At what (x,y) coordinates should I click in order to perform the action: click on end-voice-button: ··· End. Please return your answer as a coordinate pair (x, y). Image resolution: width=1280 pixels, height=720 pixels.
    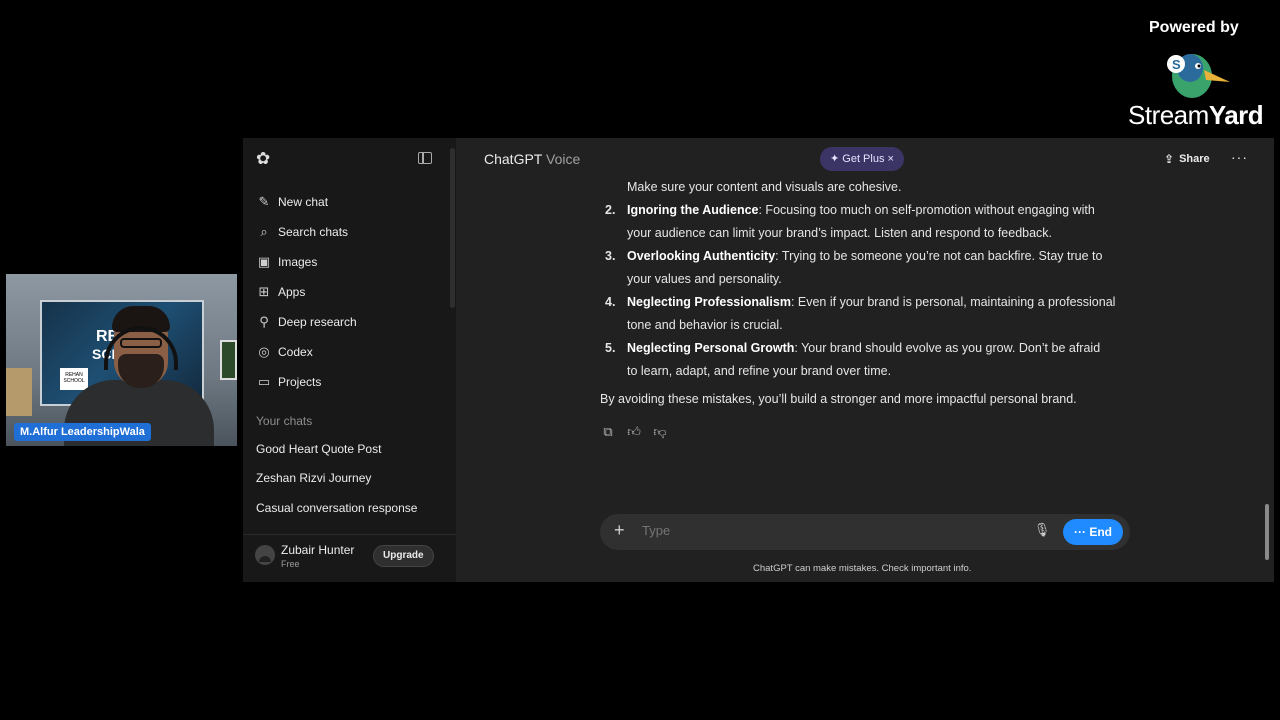
    Looking at the image, I should click on (1093, 532).